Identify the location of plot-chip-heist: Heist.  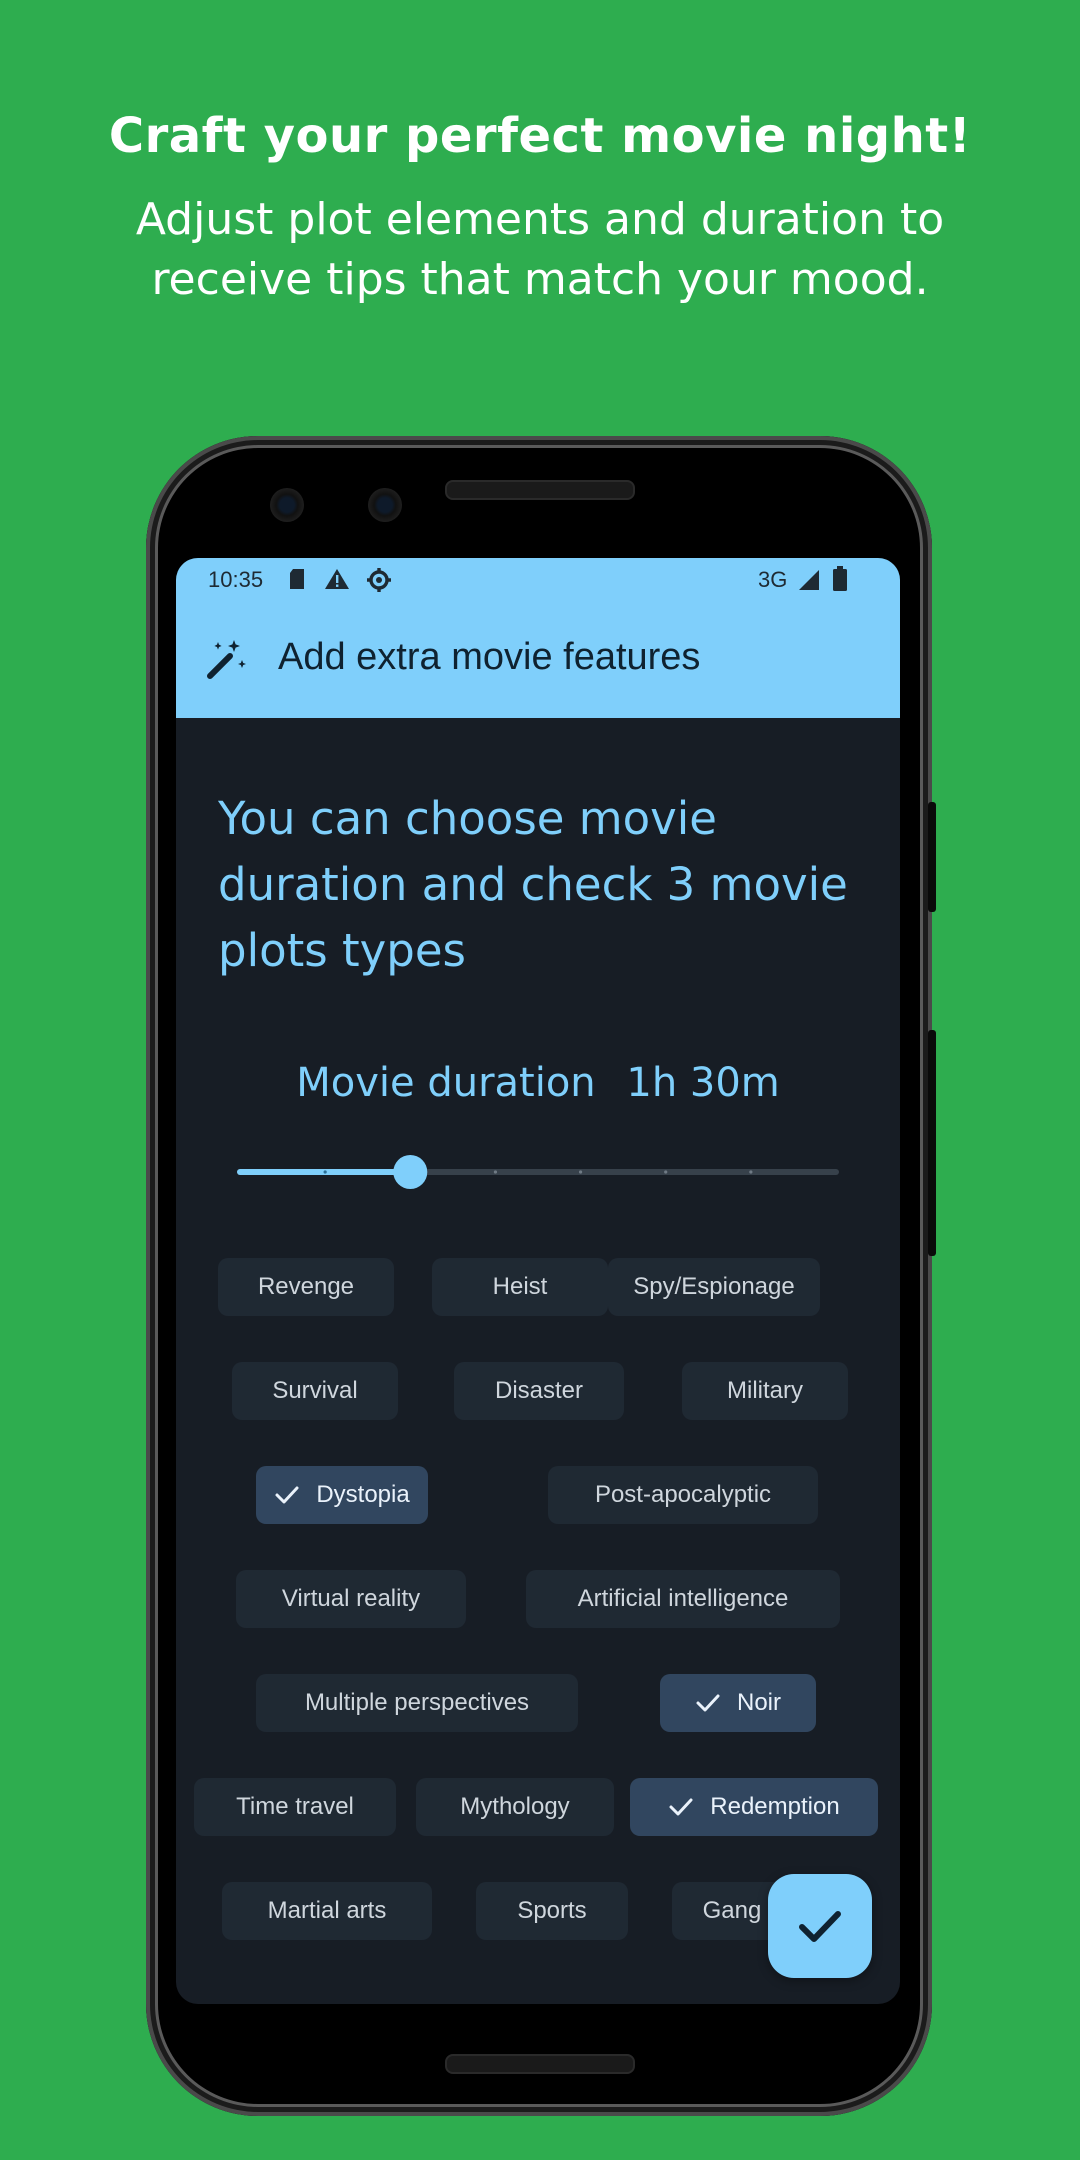
(520, 1287).